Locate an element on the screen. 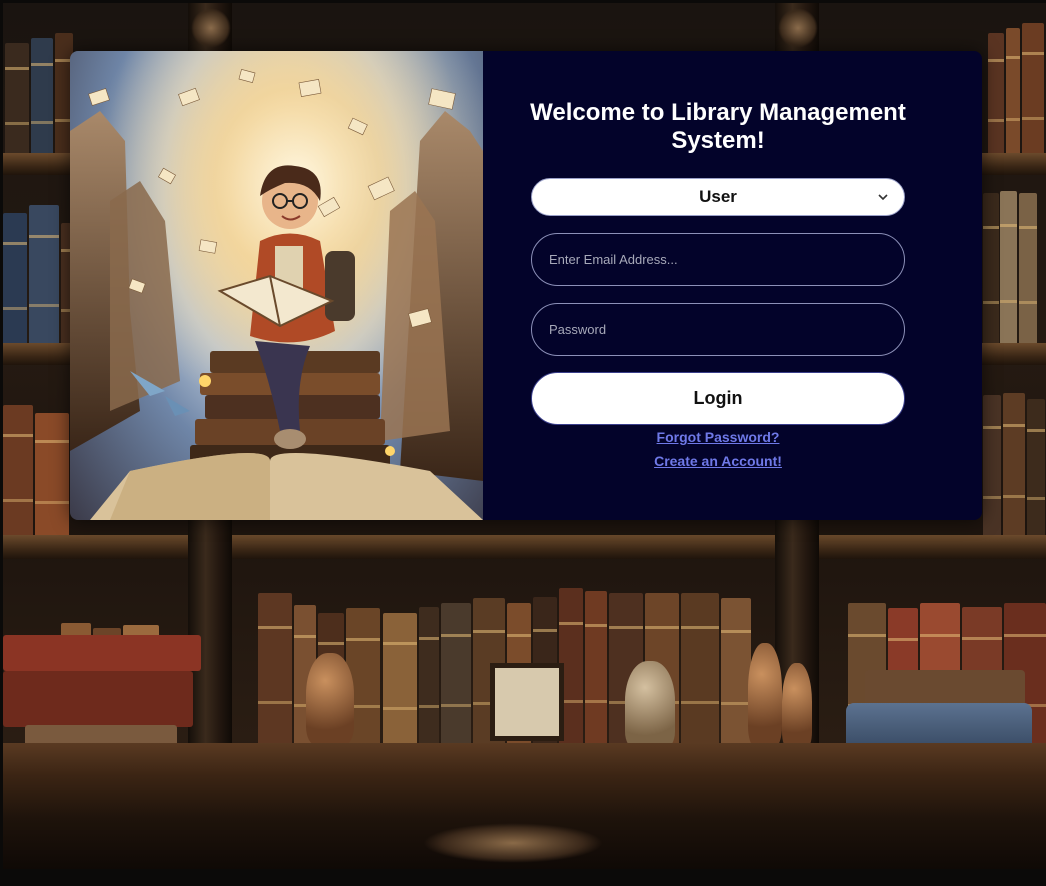 The height and width of the screenshot is (886, 1046). password-placeholder: Password is located at coordinates (578, 329).